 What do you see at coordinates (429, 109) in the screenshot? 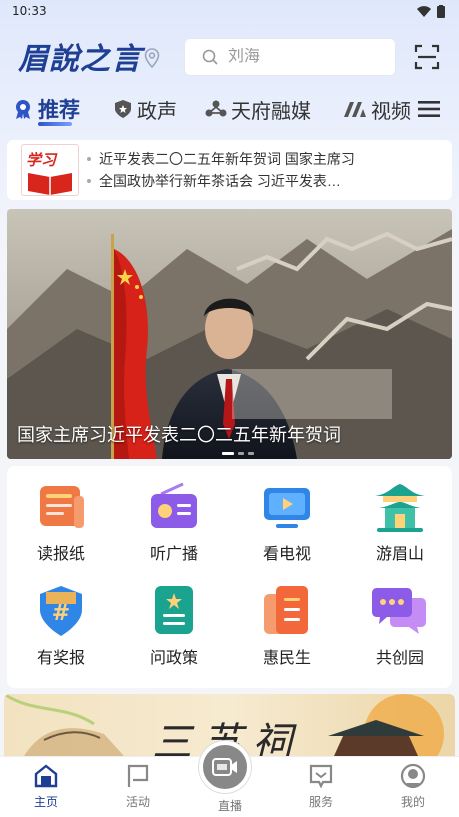
I see `menu-icon` at bounding box center [429, 109].